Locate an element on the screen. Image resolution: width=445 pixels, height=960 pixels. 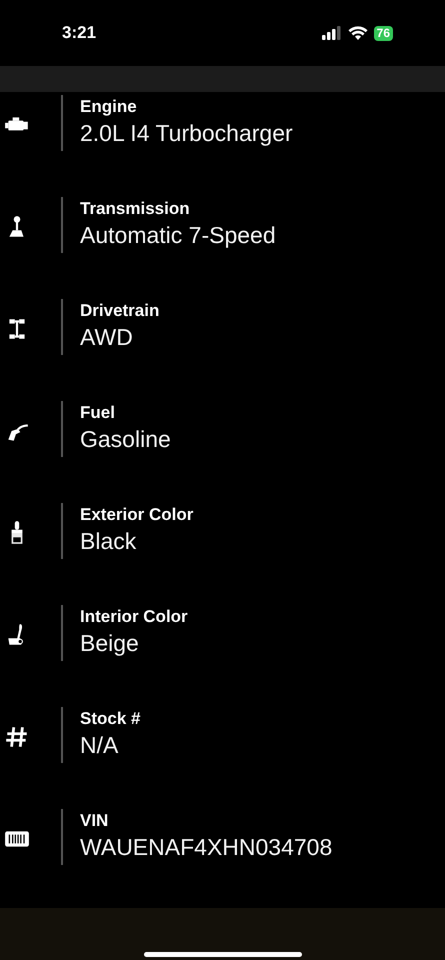
spec-value: Beige is located at coordinates (110, 643).